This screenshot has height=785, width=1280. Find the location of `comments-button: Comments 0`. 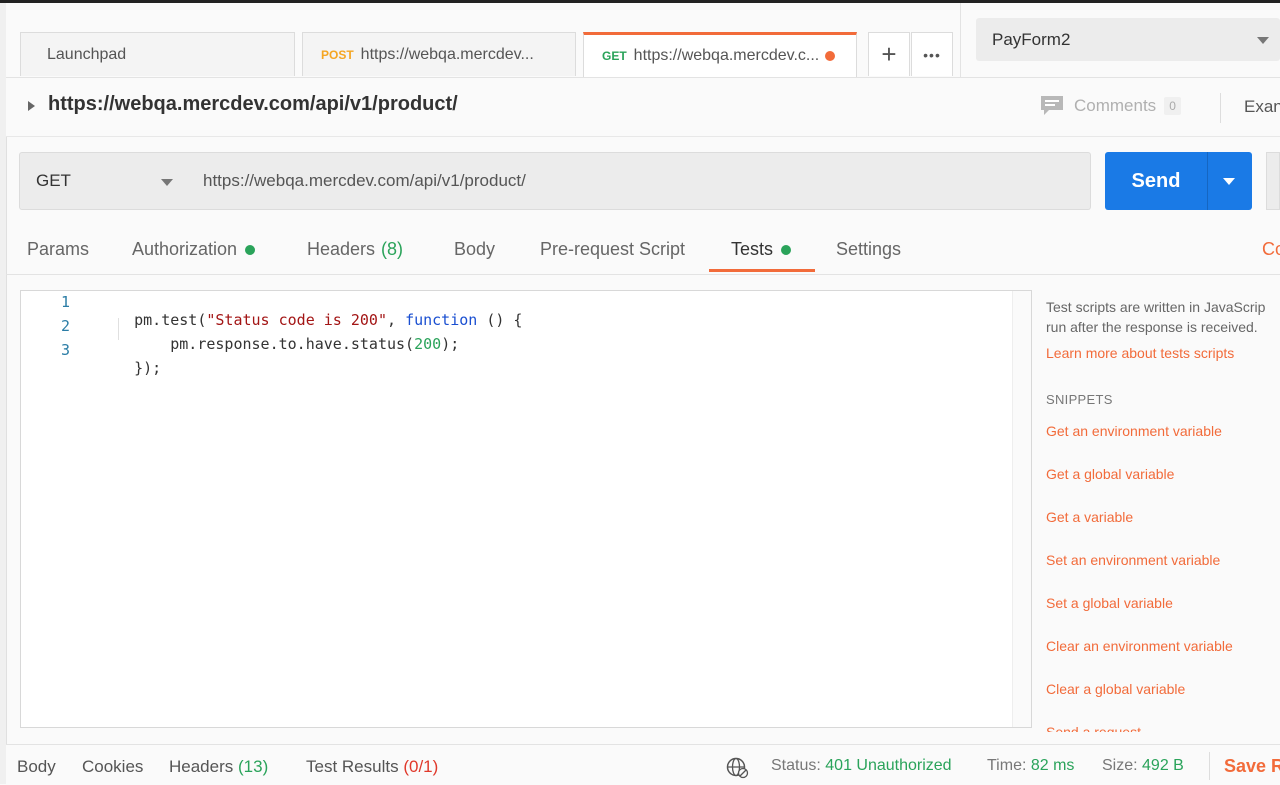

comments-button: Comments 0 is located at coordinates (1110, 106).